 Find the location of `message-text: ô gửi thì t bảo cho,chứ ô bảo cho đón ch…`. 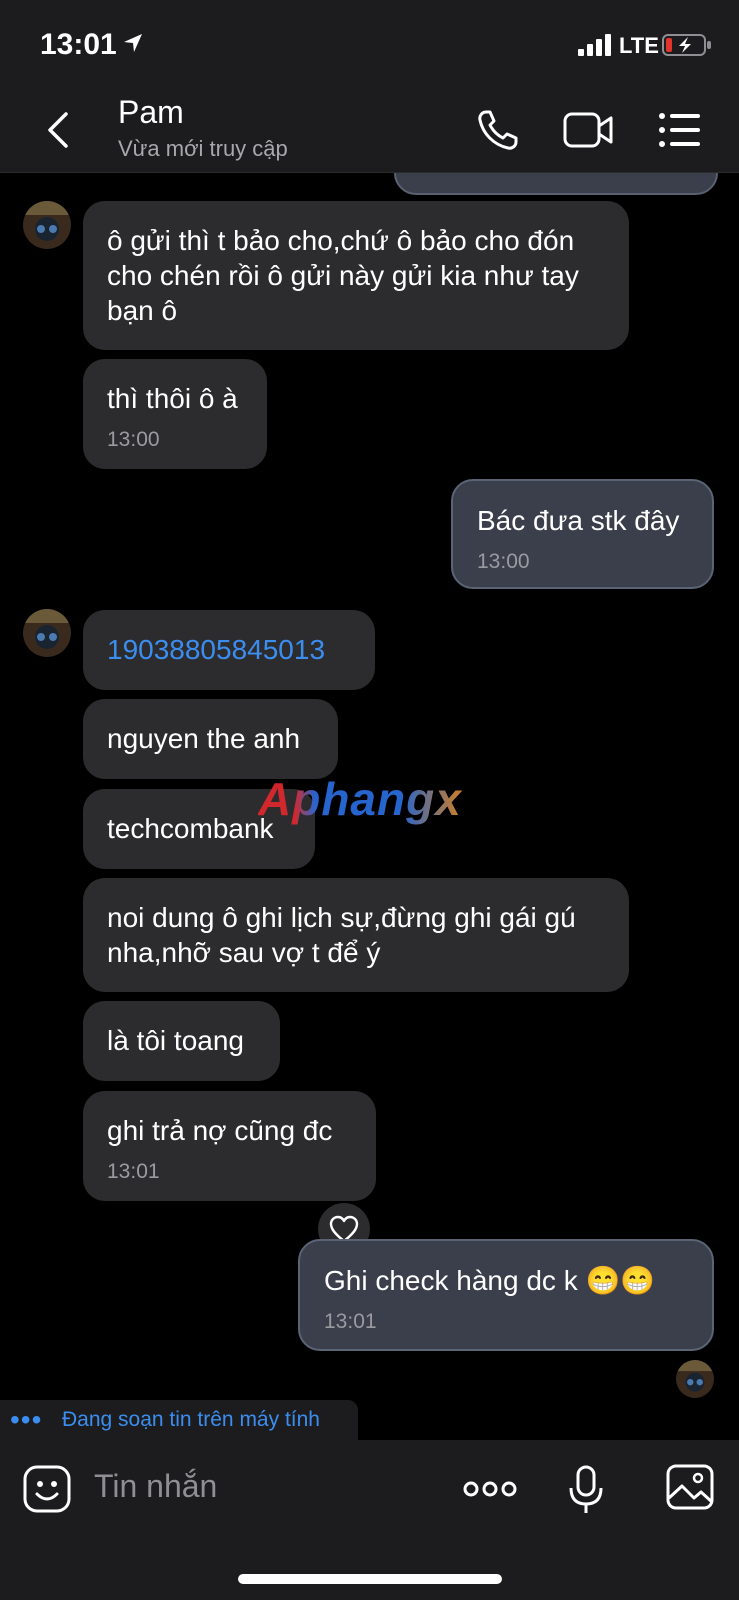

message-text: ô gửi thì t bảo cho,chứ ô bảo cho đón ch… is located at coordinates (343, 275).